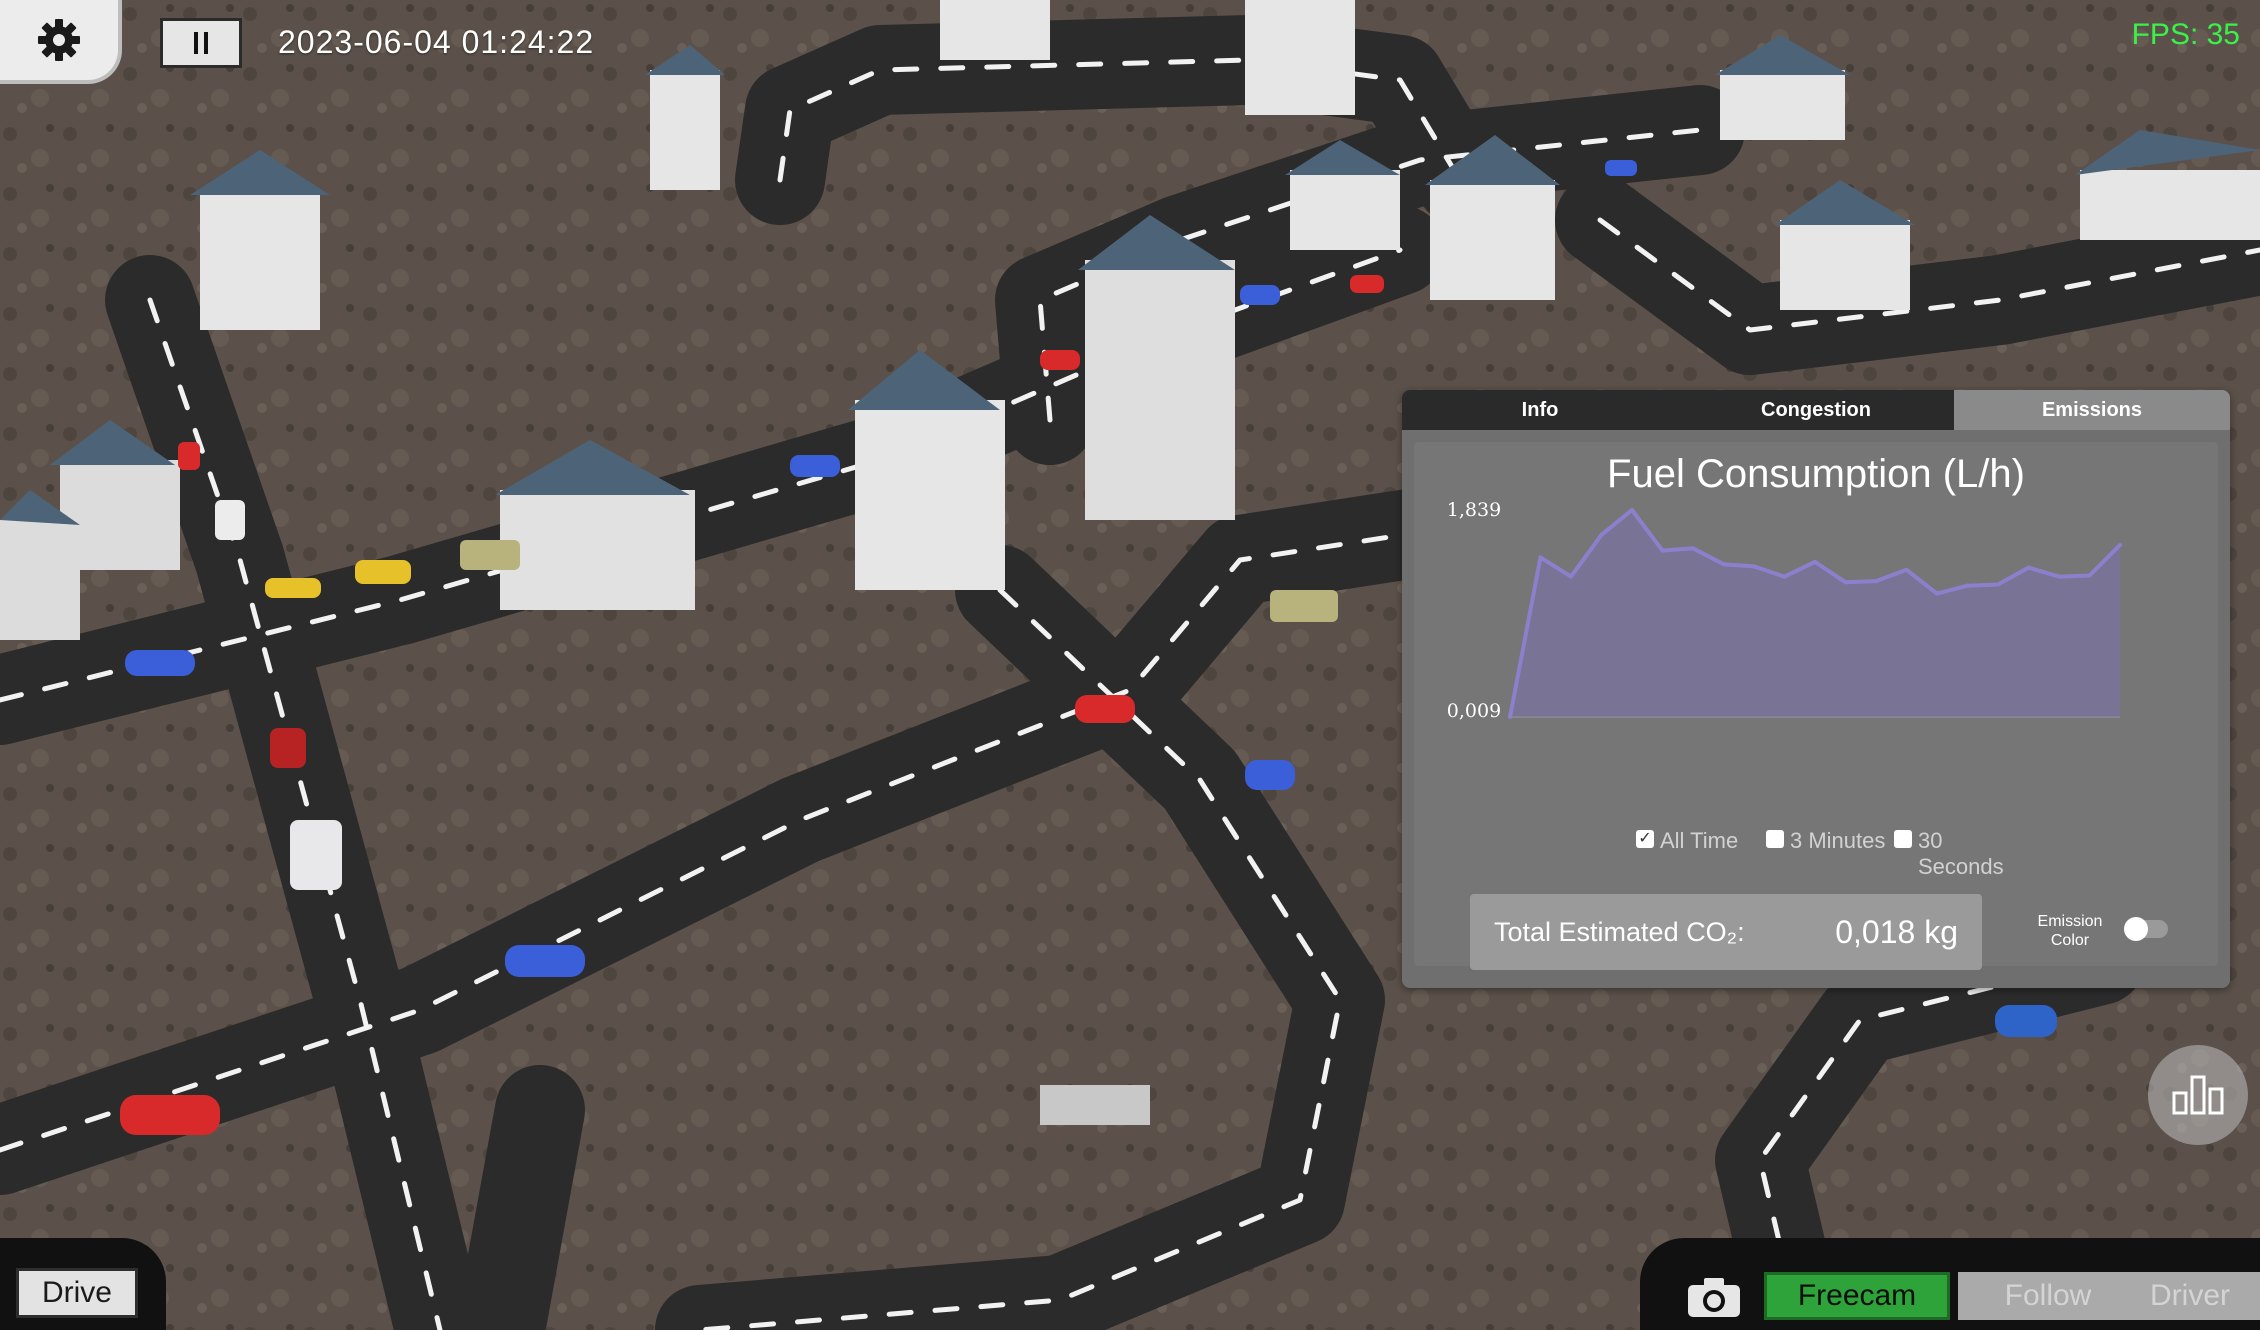 The height and width of the screenshot is (1330, 2260). Describe the element at coordinates (1903, 839) in the screenshot. I see `thirty-seconds-checkbox` at that location.